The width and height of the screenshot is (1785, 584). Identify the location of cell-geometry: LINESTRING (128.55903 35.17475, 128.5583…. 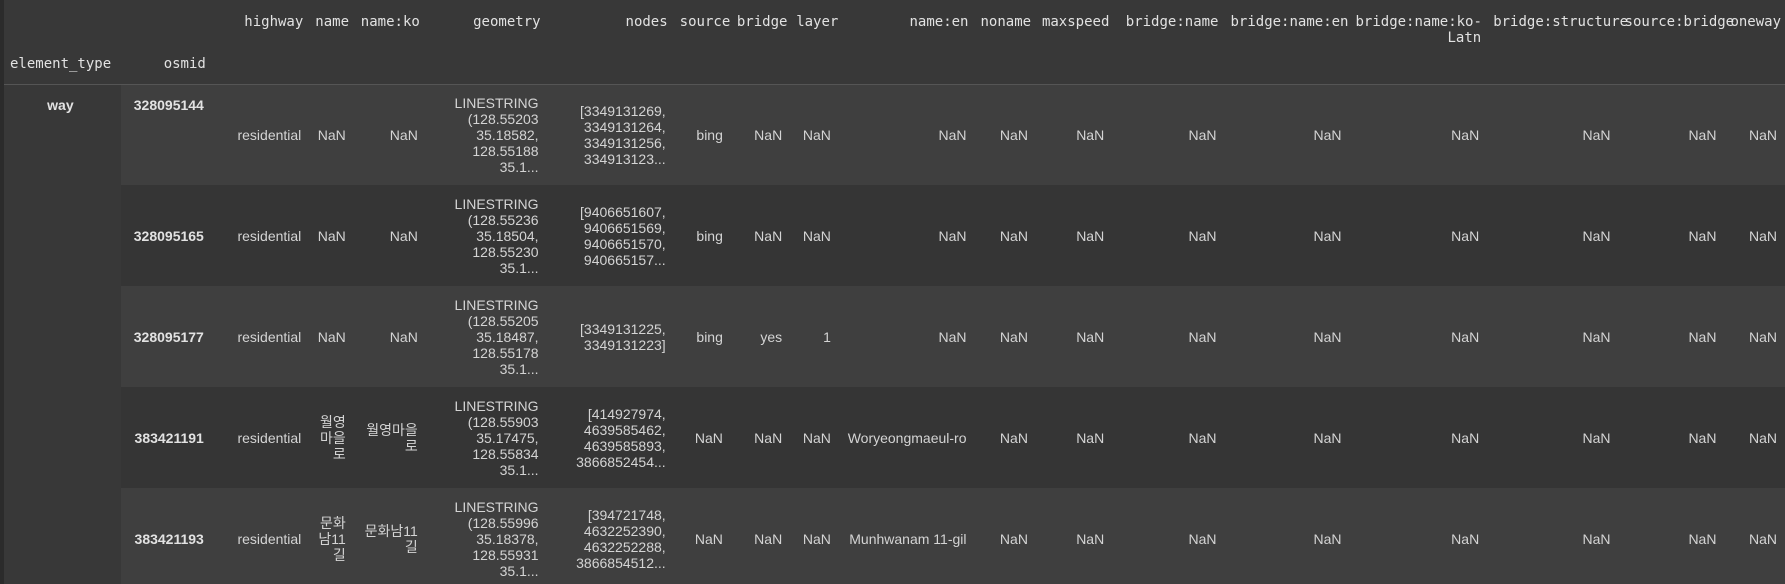
(486, 437).